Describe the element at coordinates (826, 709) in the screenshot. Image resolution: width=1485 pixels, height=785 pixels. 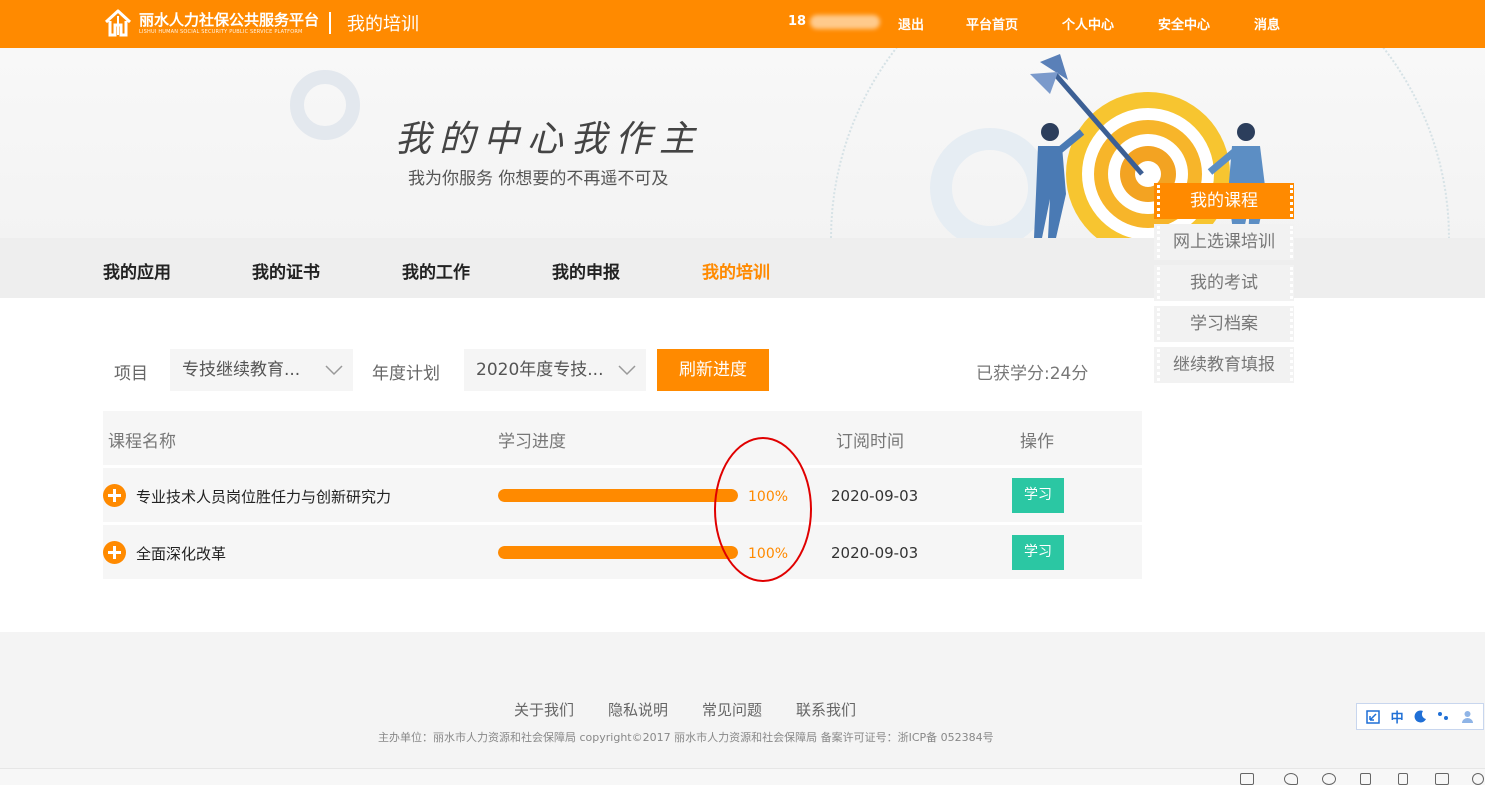
I see `footer-contact-link: 联系我们` at that location.